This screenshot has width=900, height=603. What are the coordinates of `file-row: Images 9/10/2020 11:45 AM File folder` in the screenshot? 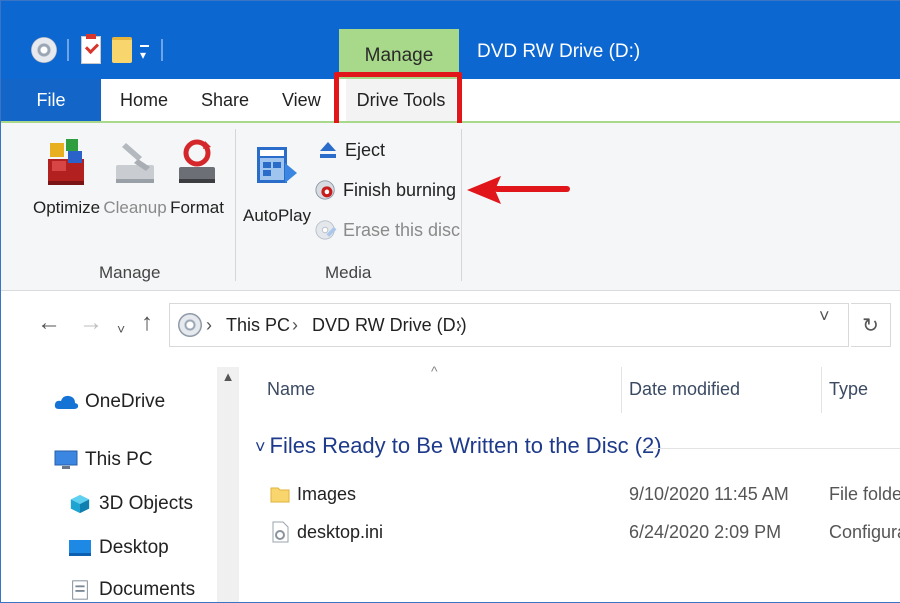 It's located at (580, 495).